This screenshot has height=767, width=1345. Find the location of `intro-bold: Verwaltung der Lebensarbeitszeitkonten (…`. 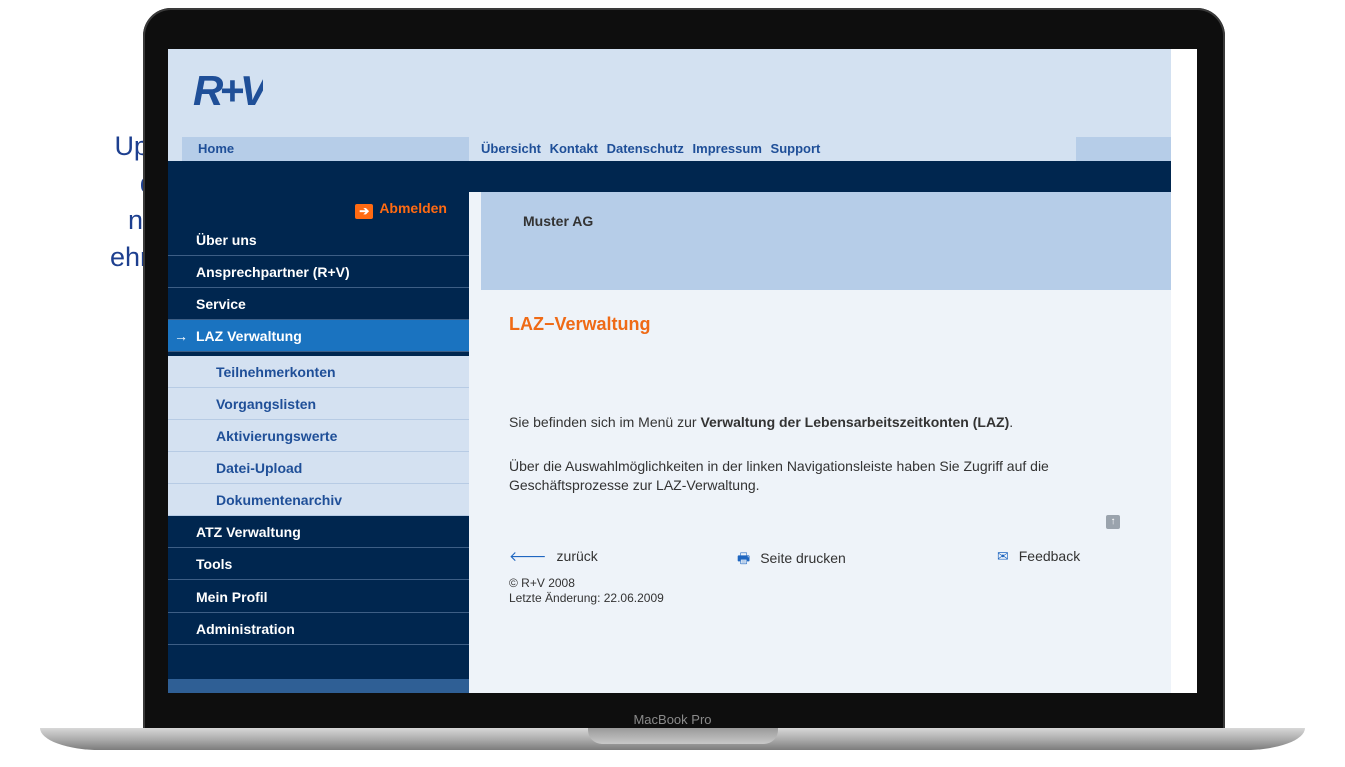

intro-bold: Verwaltung der Lebensarbeitszeitkonten (… is located at coordinates (855, 422).